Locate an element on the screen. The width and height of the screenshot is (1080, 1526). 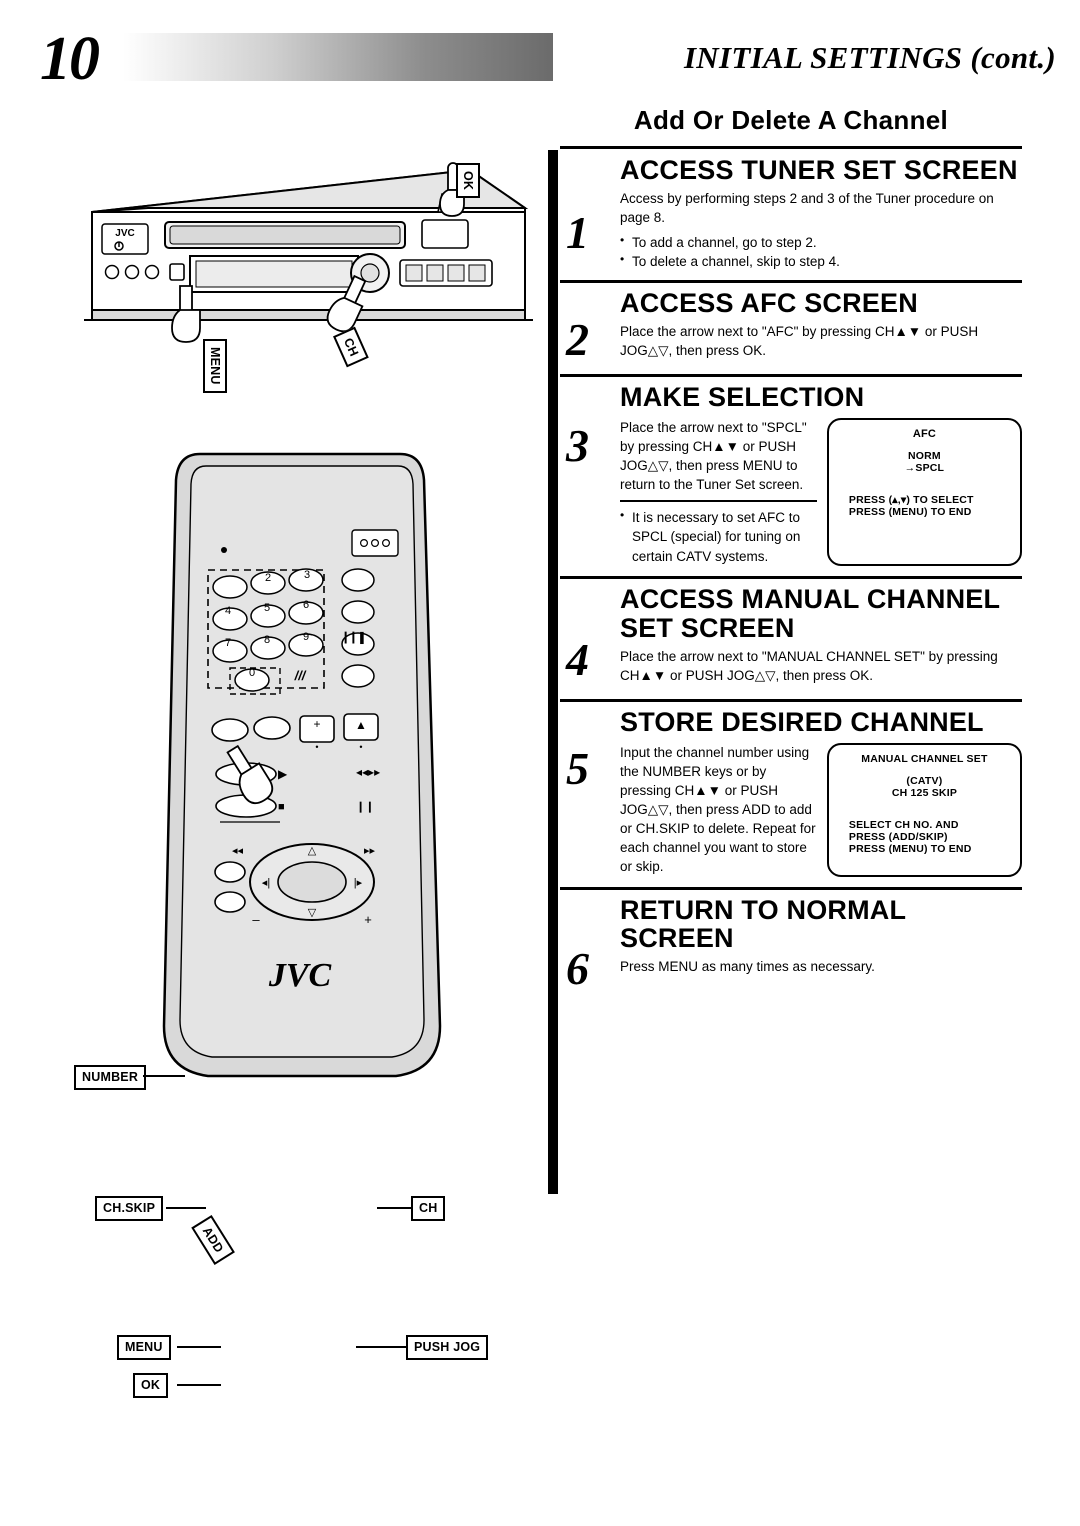
page-number: 10 is located at coordinates (70, 59).